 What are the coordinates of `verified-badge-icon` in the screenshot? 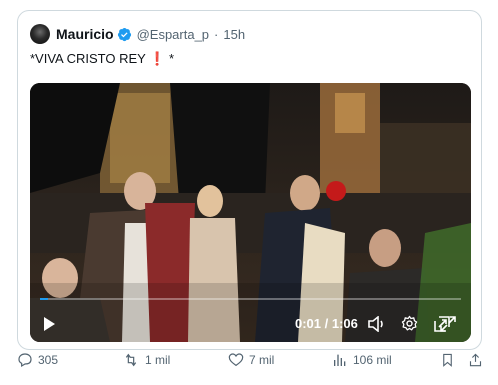 It's located at (124, 34).